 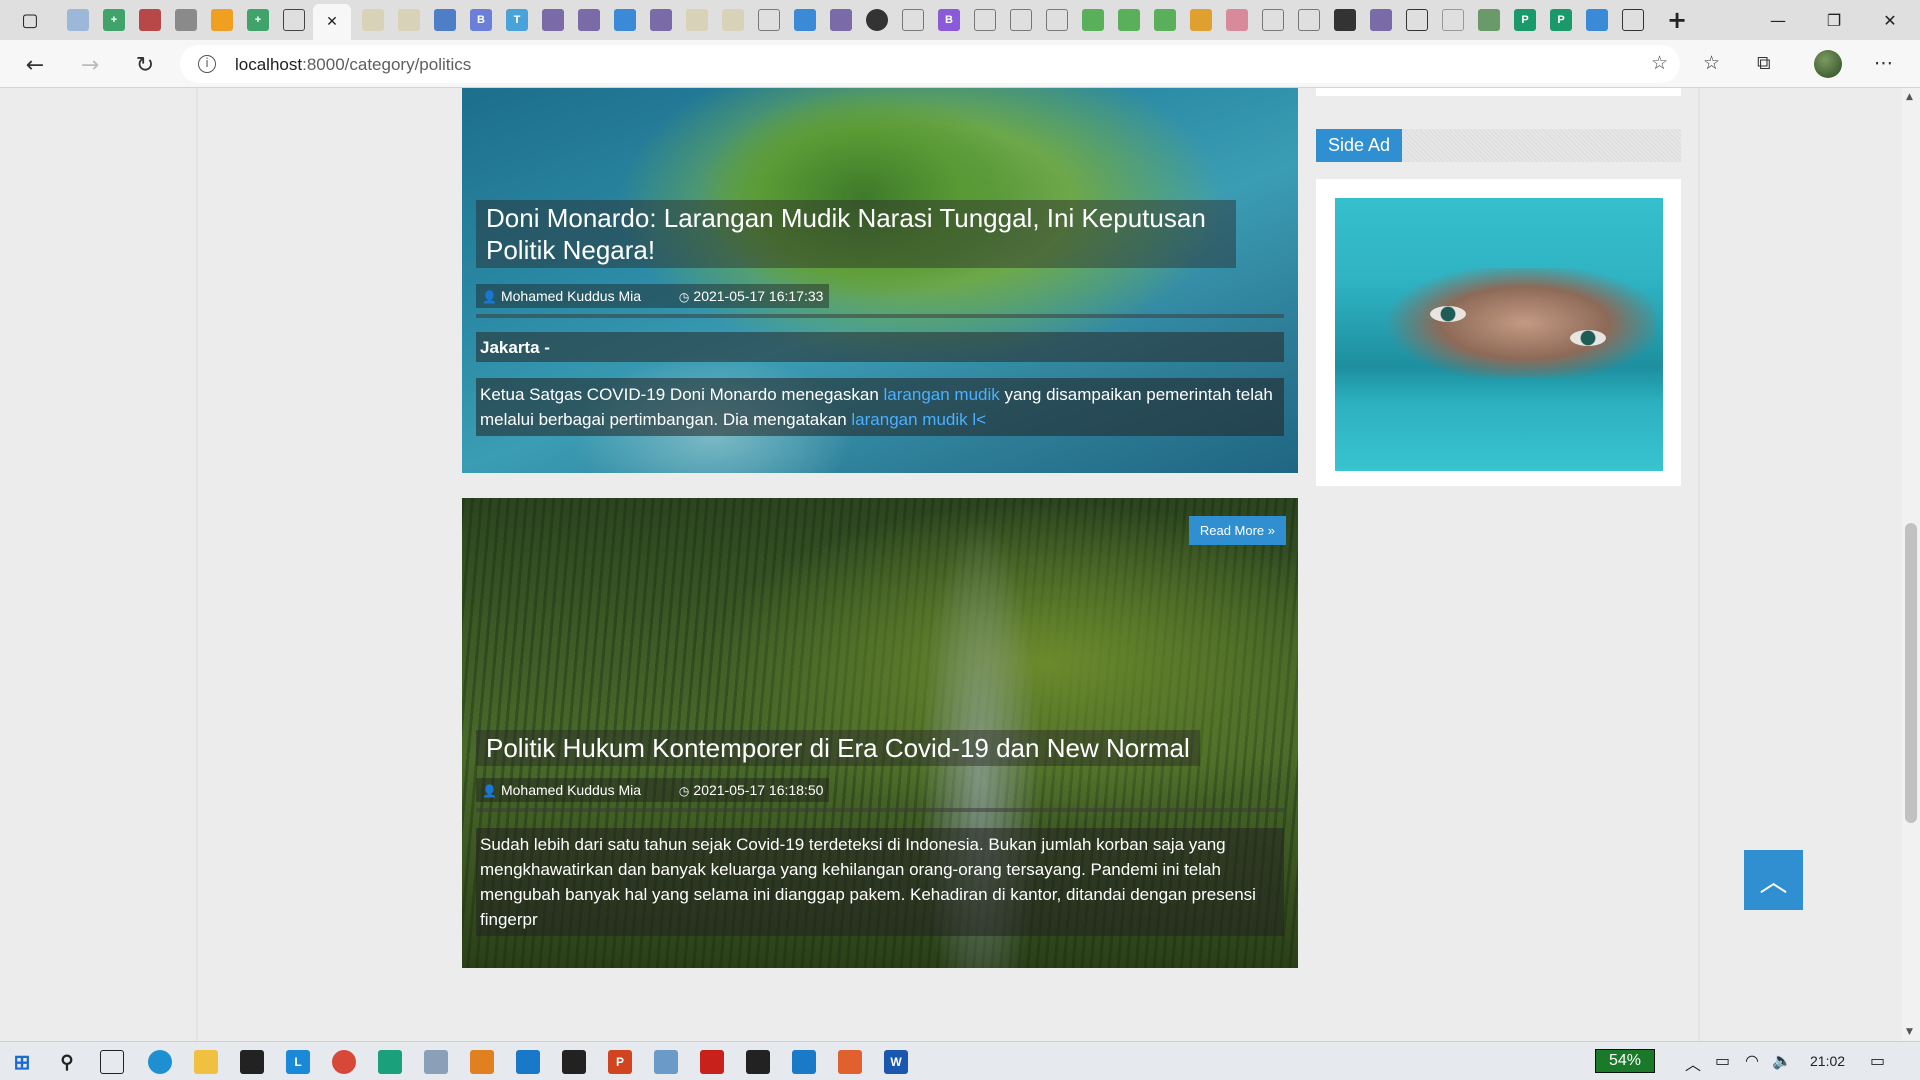 I want to click on add-favorite-icon: ☆, so click(x=1659, y=63).